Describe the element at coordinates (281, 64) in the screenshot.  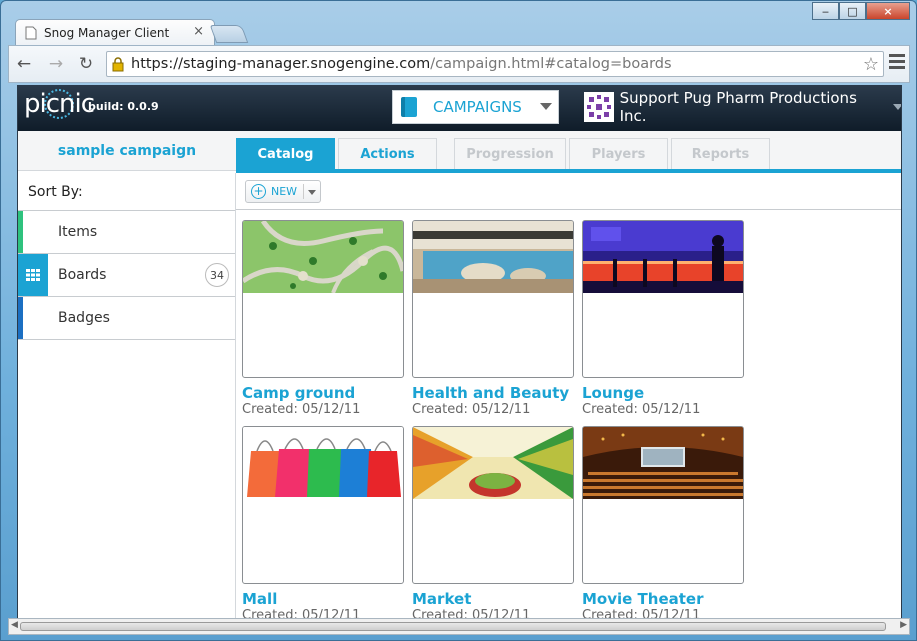
I see `url-host: https://staging-manager.snogengine.com` at that location.